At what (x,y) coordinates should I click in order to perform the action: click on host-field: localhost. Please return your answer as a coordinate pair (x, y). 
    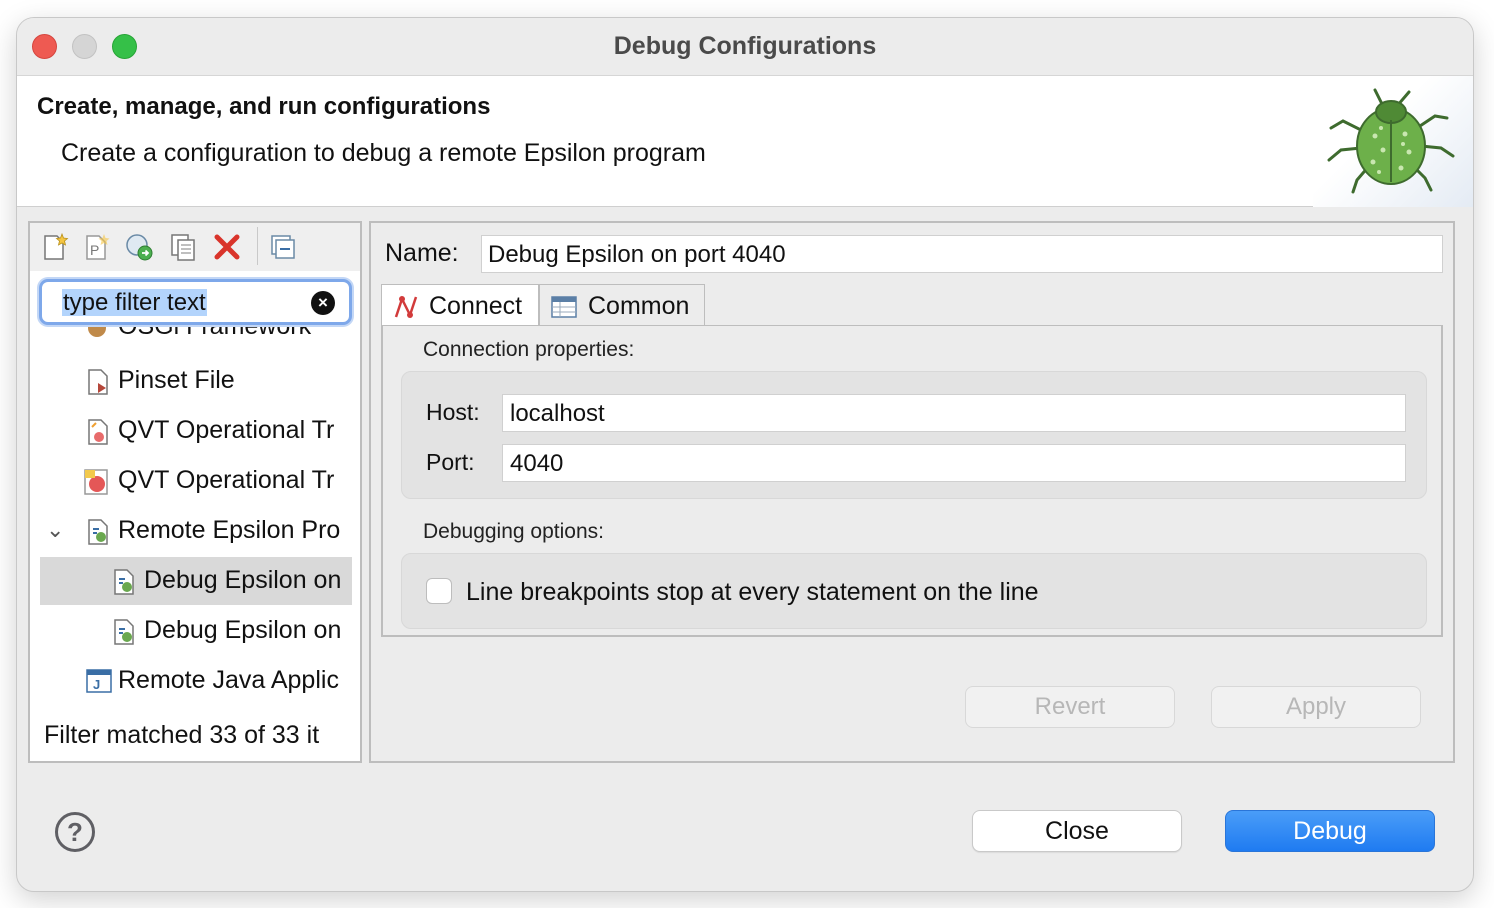
    Looking at the image, I should click on (954, 413).